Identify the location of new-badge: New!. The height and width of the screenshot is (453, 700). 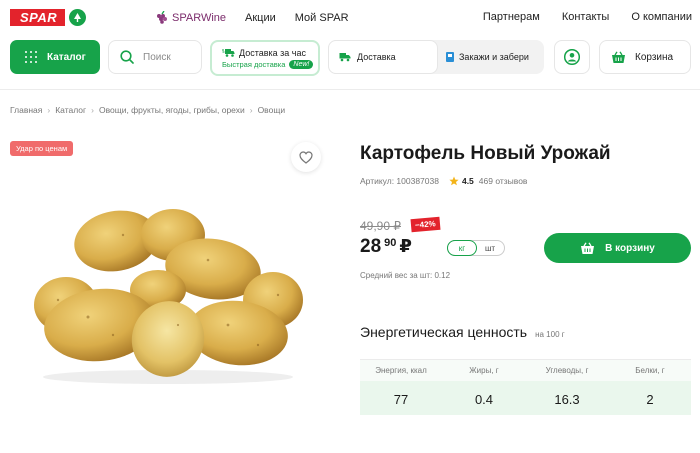
(301, 64).